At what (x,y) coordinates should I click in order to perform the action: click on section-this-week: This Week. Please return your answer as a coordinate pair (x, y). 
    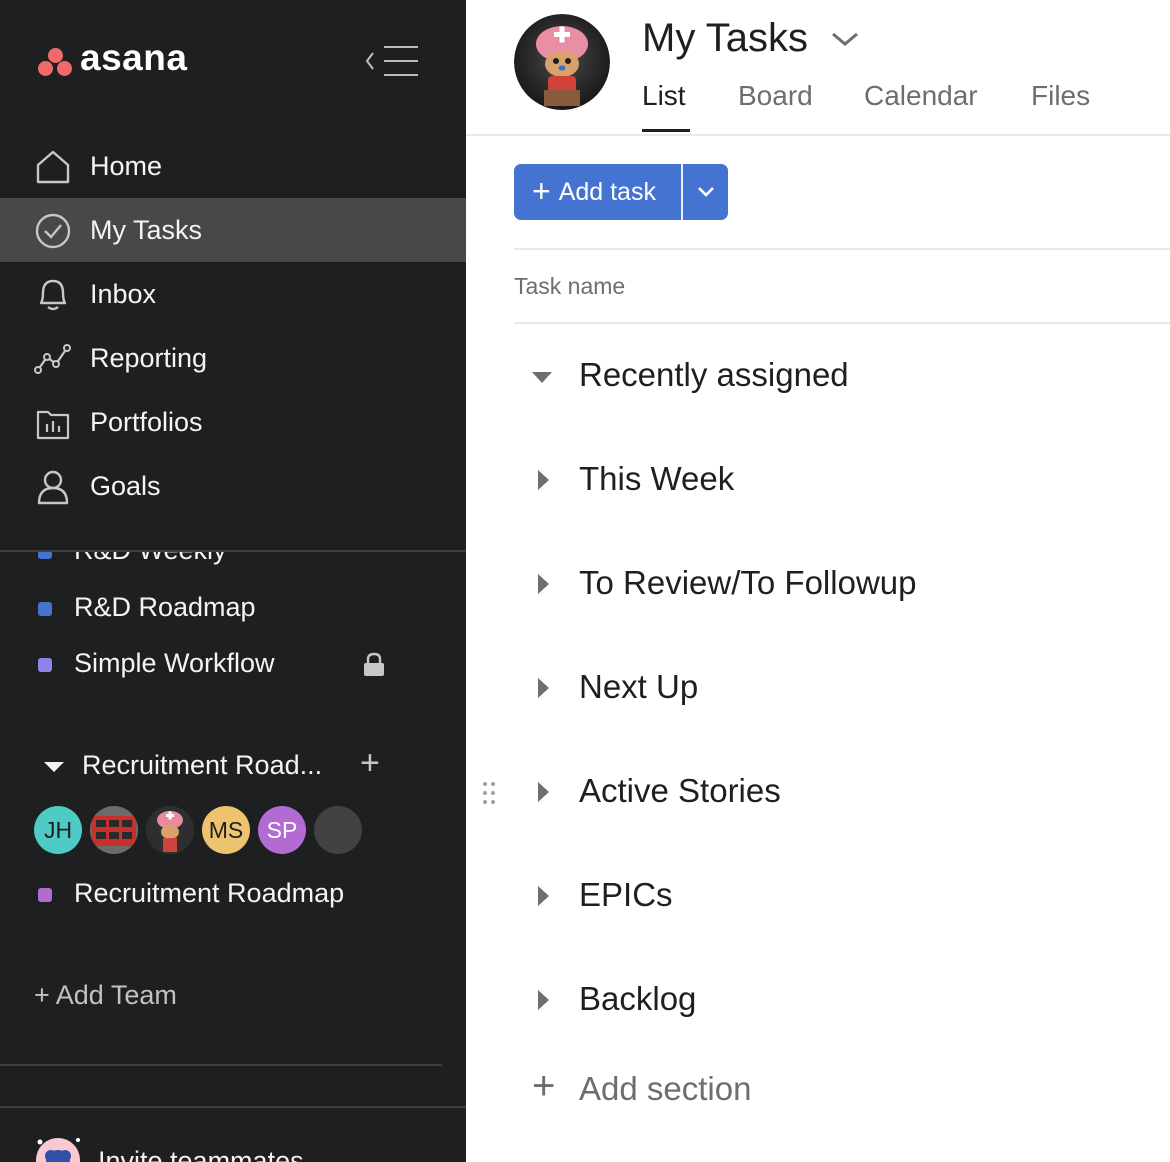
    Looking at the image, I should click on (846, 480).